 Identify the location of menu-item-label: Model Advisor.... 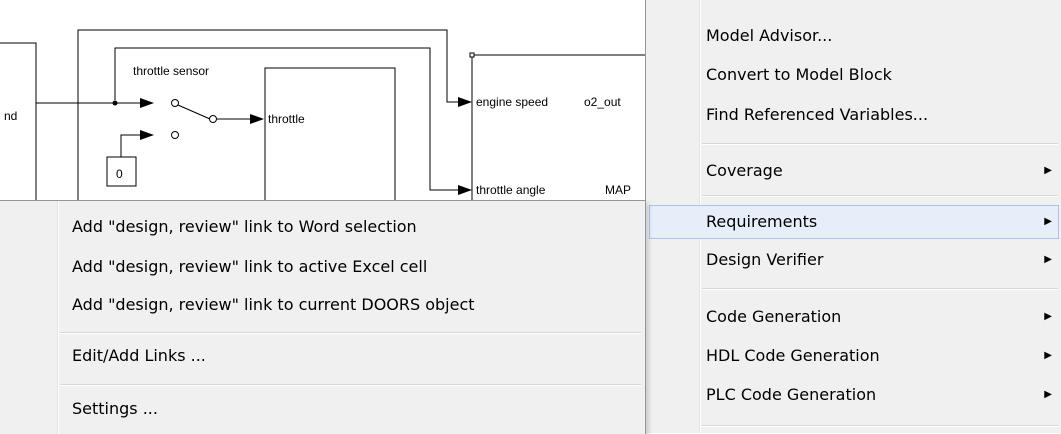
(769, 35).